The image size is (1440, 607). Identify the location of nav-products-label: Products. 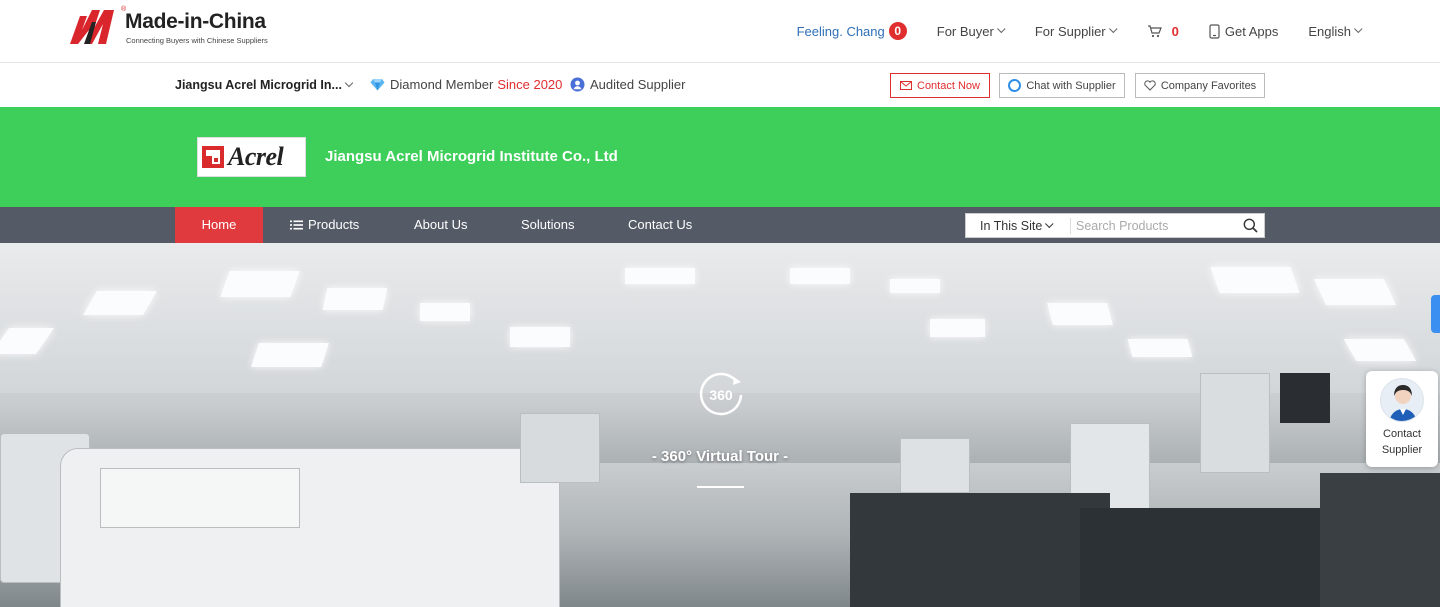
(333, 224).